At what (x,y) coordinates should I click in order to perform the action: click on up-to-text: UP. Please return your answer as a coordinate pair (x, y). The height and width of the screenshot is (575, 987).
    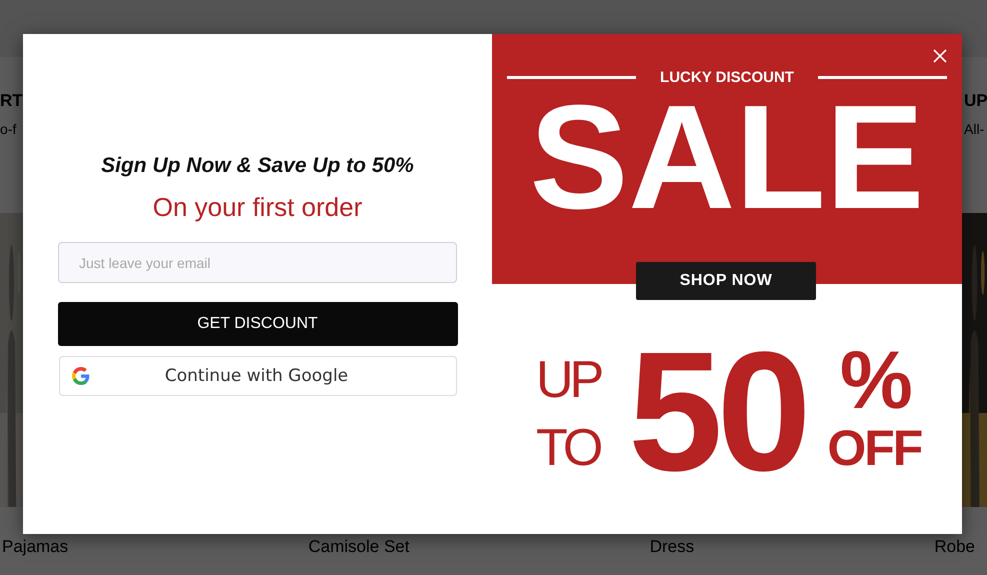
    Looking at the image, I should click on (569, 380).